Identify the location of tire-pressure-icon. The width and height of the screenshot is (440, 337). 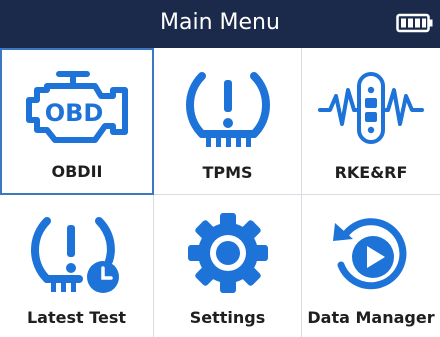
(227, 109).